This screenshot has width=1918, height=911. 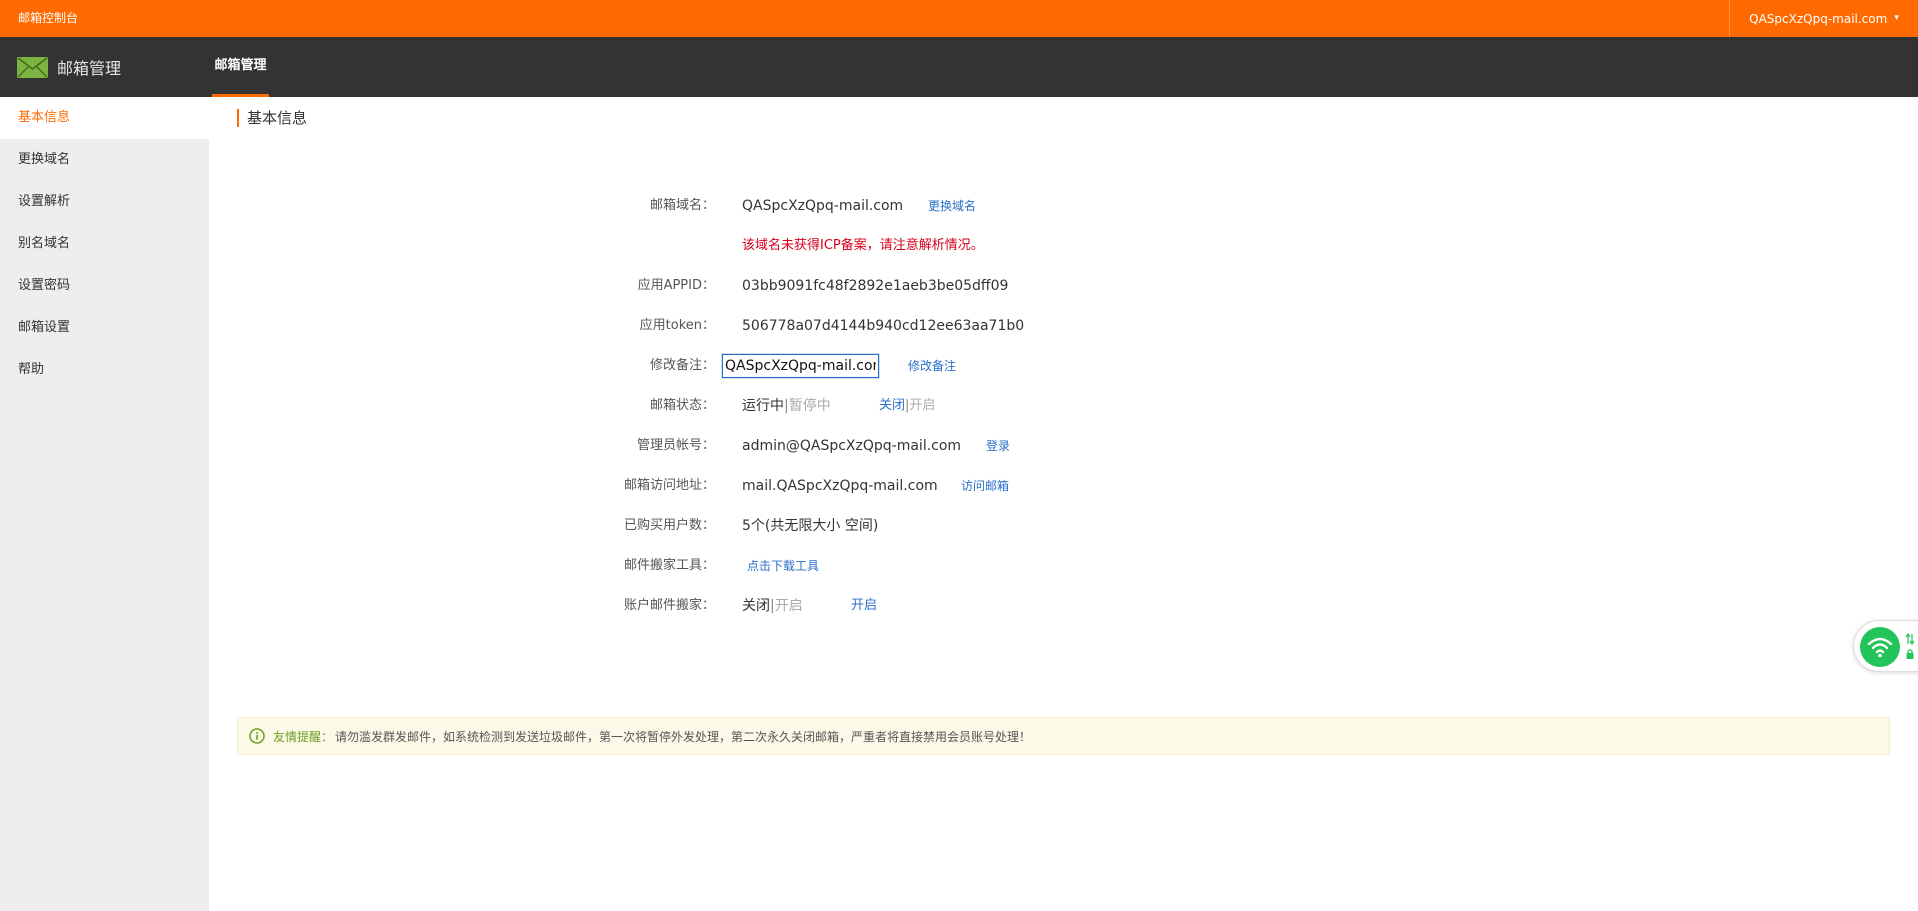 What do you see at coordinates (985, 486) in the screenshot?
I see `visit-mailbox-link: 访问邮箱` at bounding box center [985, 486].